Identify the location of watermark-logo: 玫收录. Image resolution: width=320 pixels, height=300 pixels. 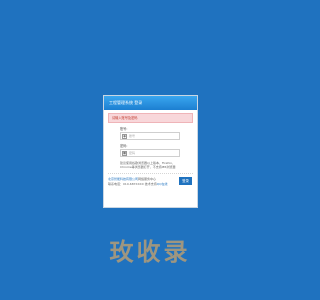
(150, 252).